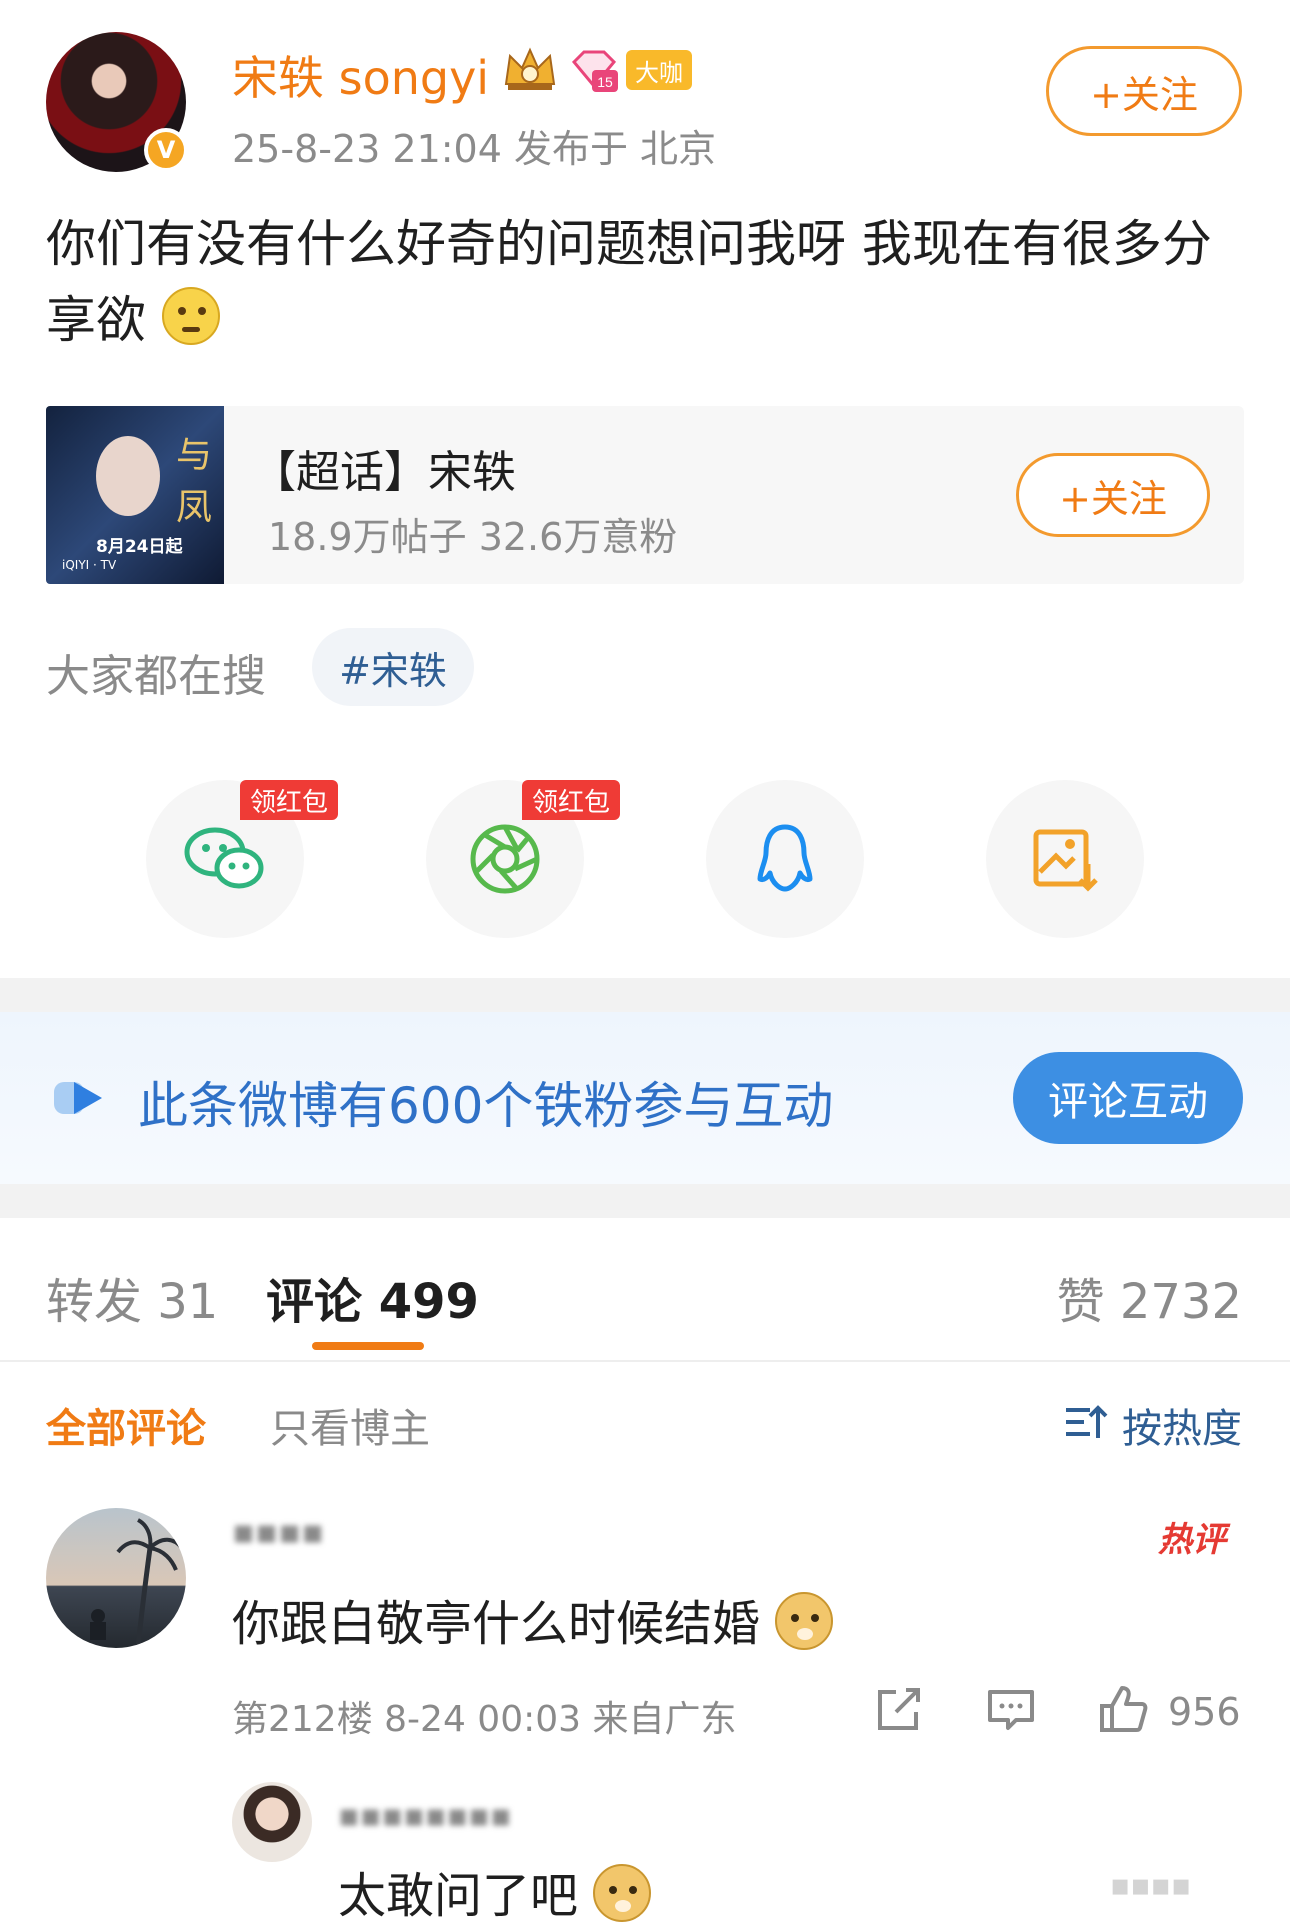 The height and width of the screenshot is (1923, 1290). I want to click on gem-level-badge-icon: 15, so click(594, 71).